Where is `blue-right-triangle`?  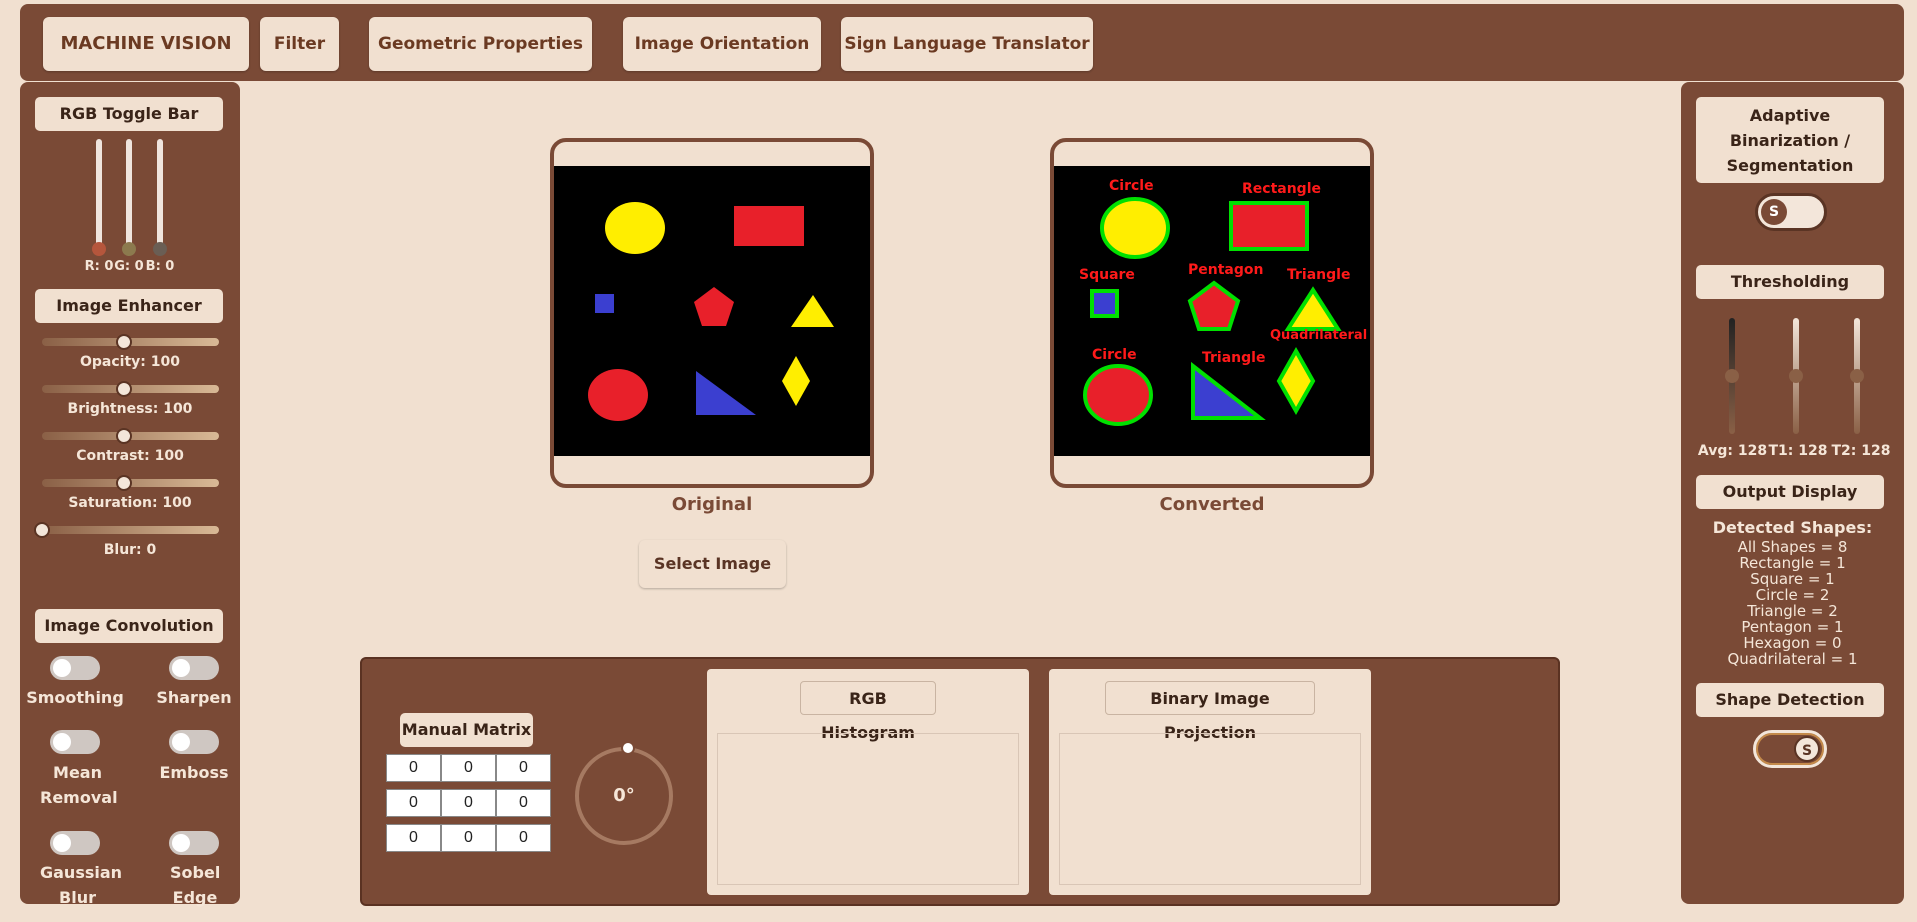
blue-right-triangle is located at coordinates (726, 393).